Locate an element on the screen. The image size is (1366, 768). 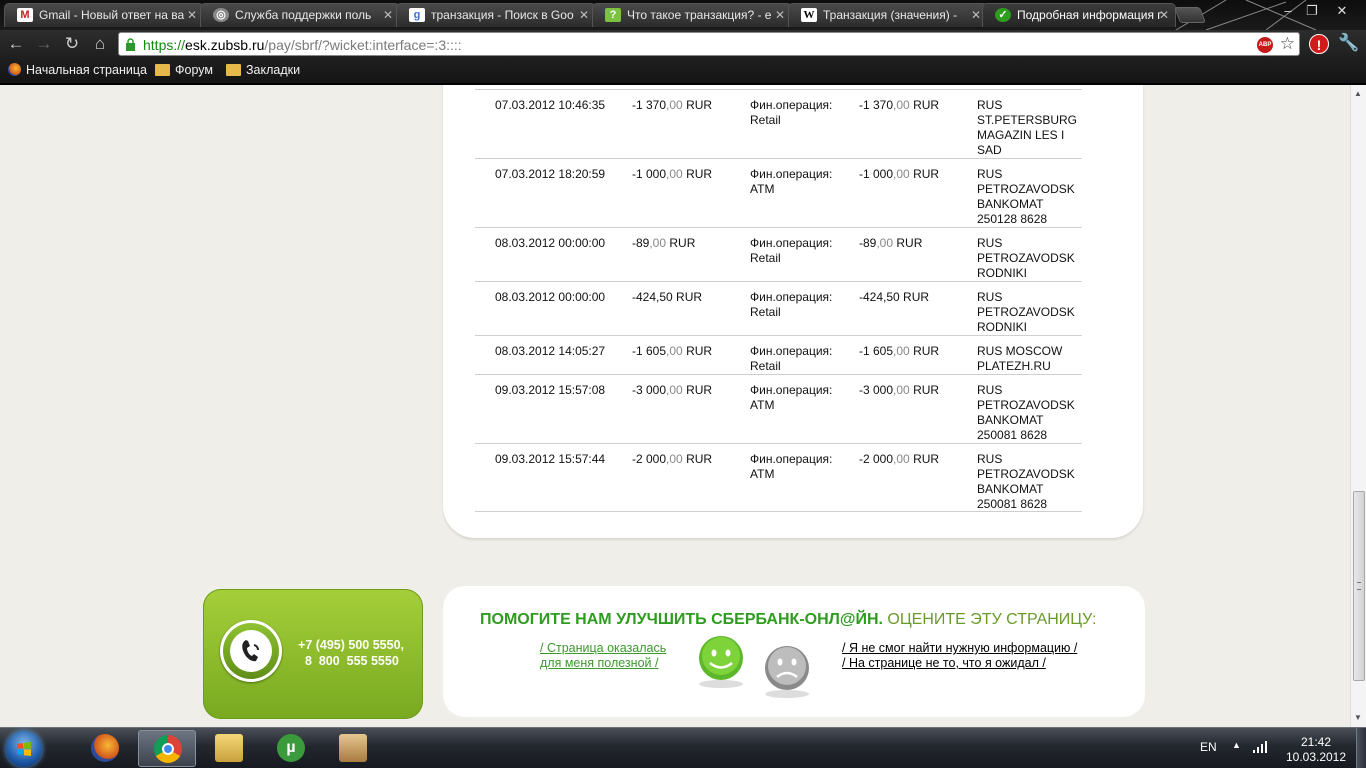
transaction-amount-account: -1 605,00 RUR is located at coordinates (899, 351).